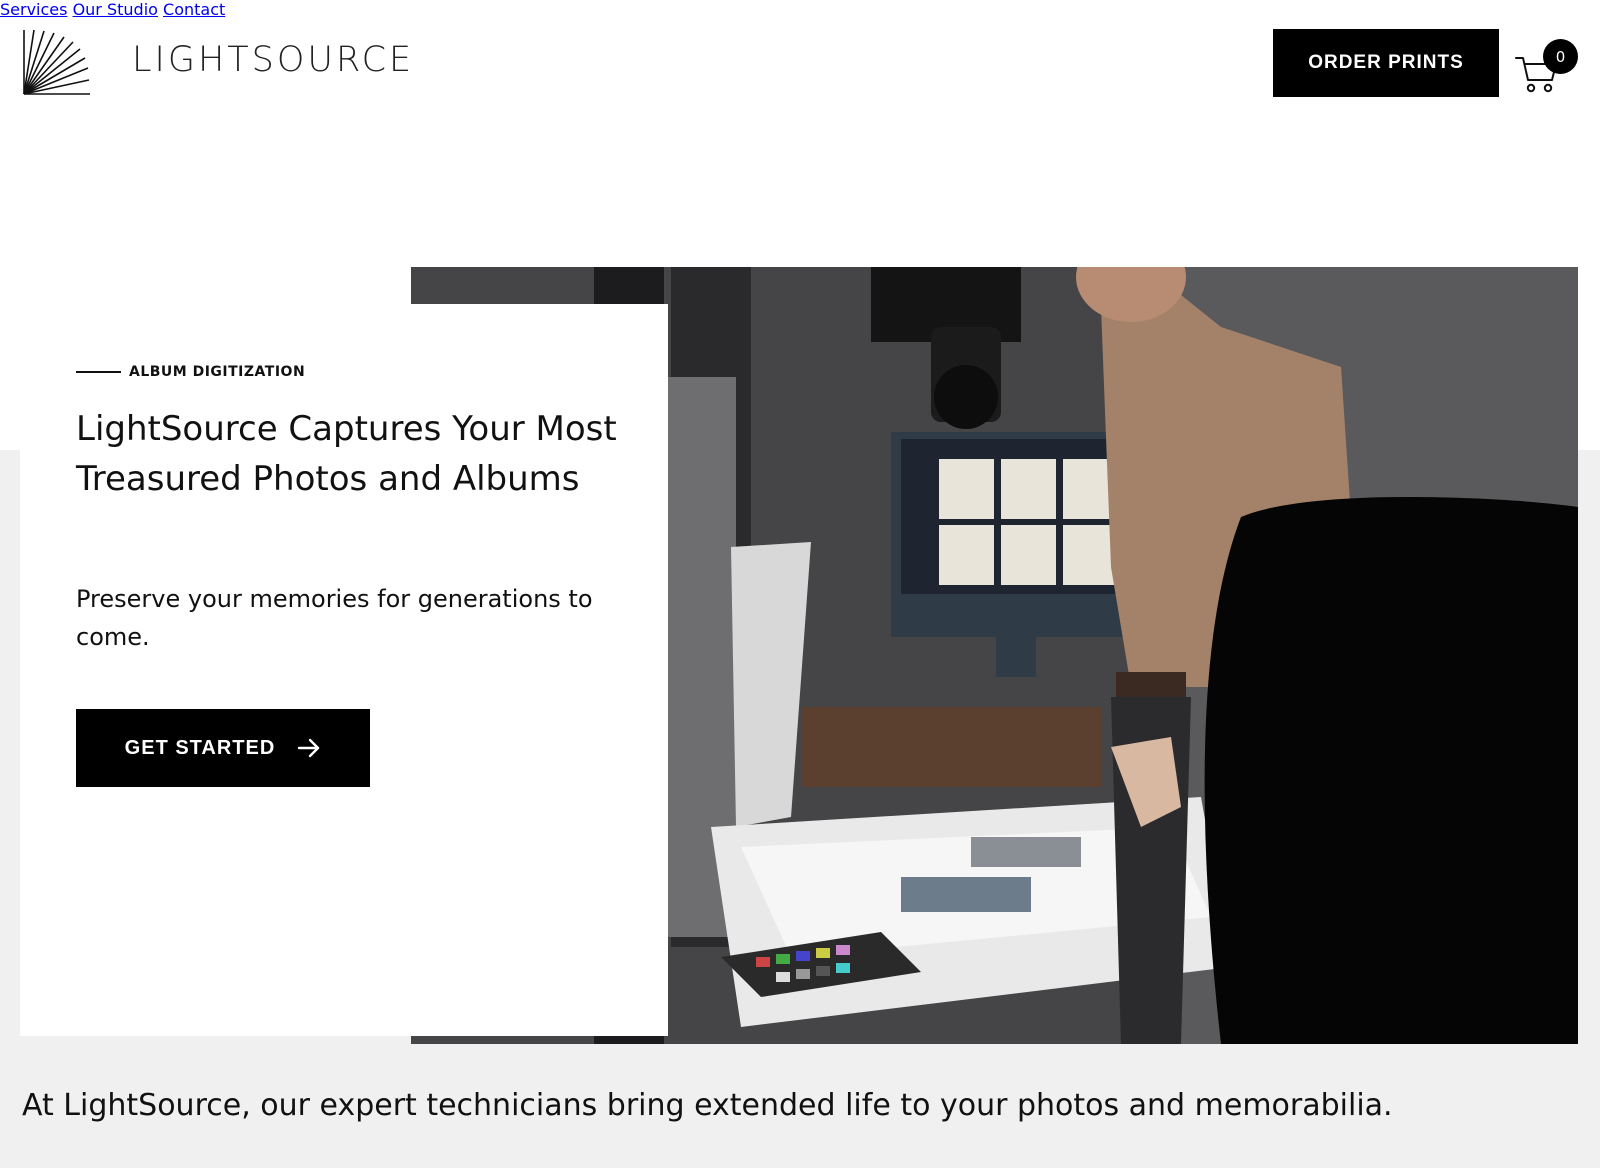  I want to click on get-started-button: GET STARTED, so click(223, 748).